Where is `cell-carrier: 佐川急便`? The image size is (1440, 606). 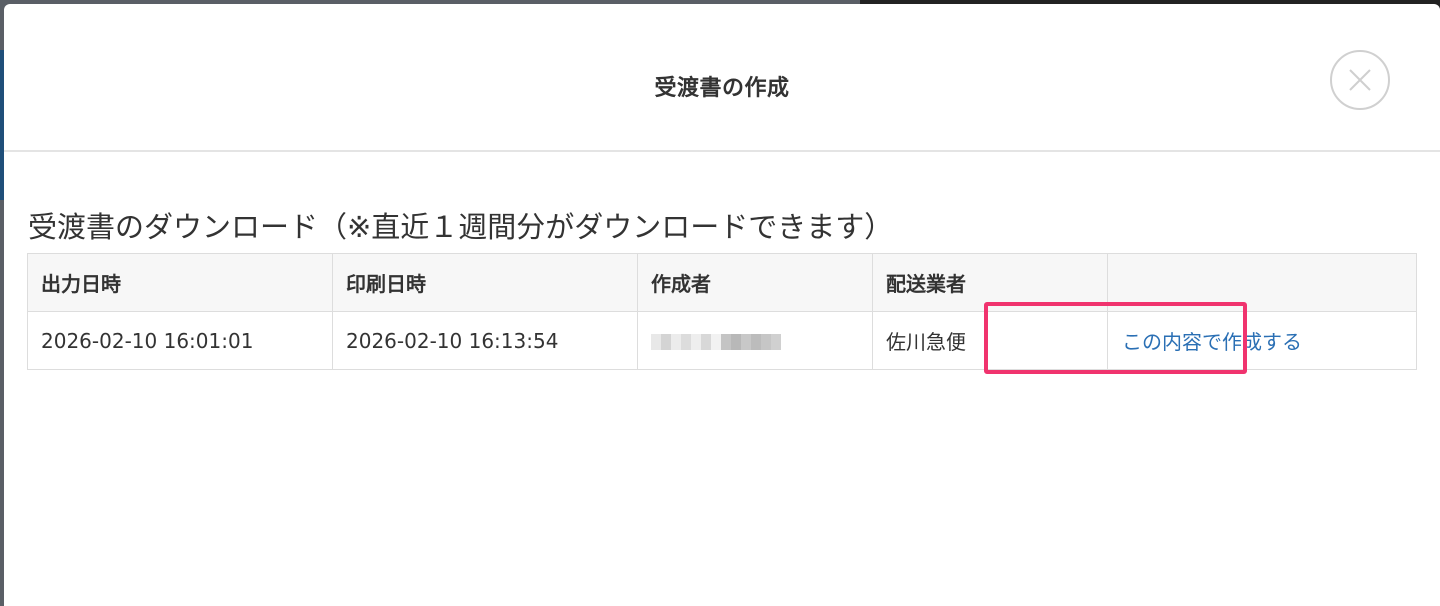
cell-carrier: 佐川急便 is located at coordinates (990, 340).